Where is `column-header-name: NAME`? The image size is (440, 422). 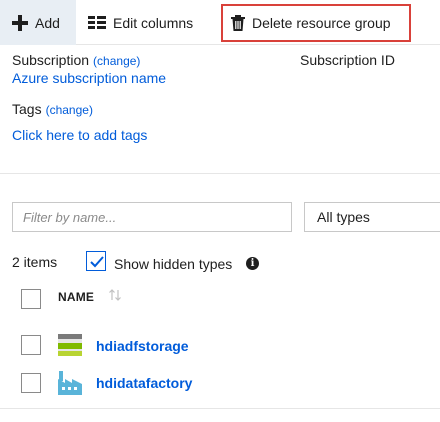 column-header-name: NAME is located at coordinates (76, 297).